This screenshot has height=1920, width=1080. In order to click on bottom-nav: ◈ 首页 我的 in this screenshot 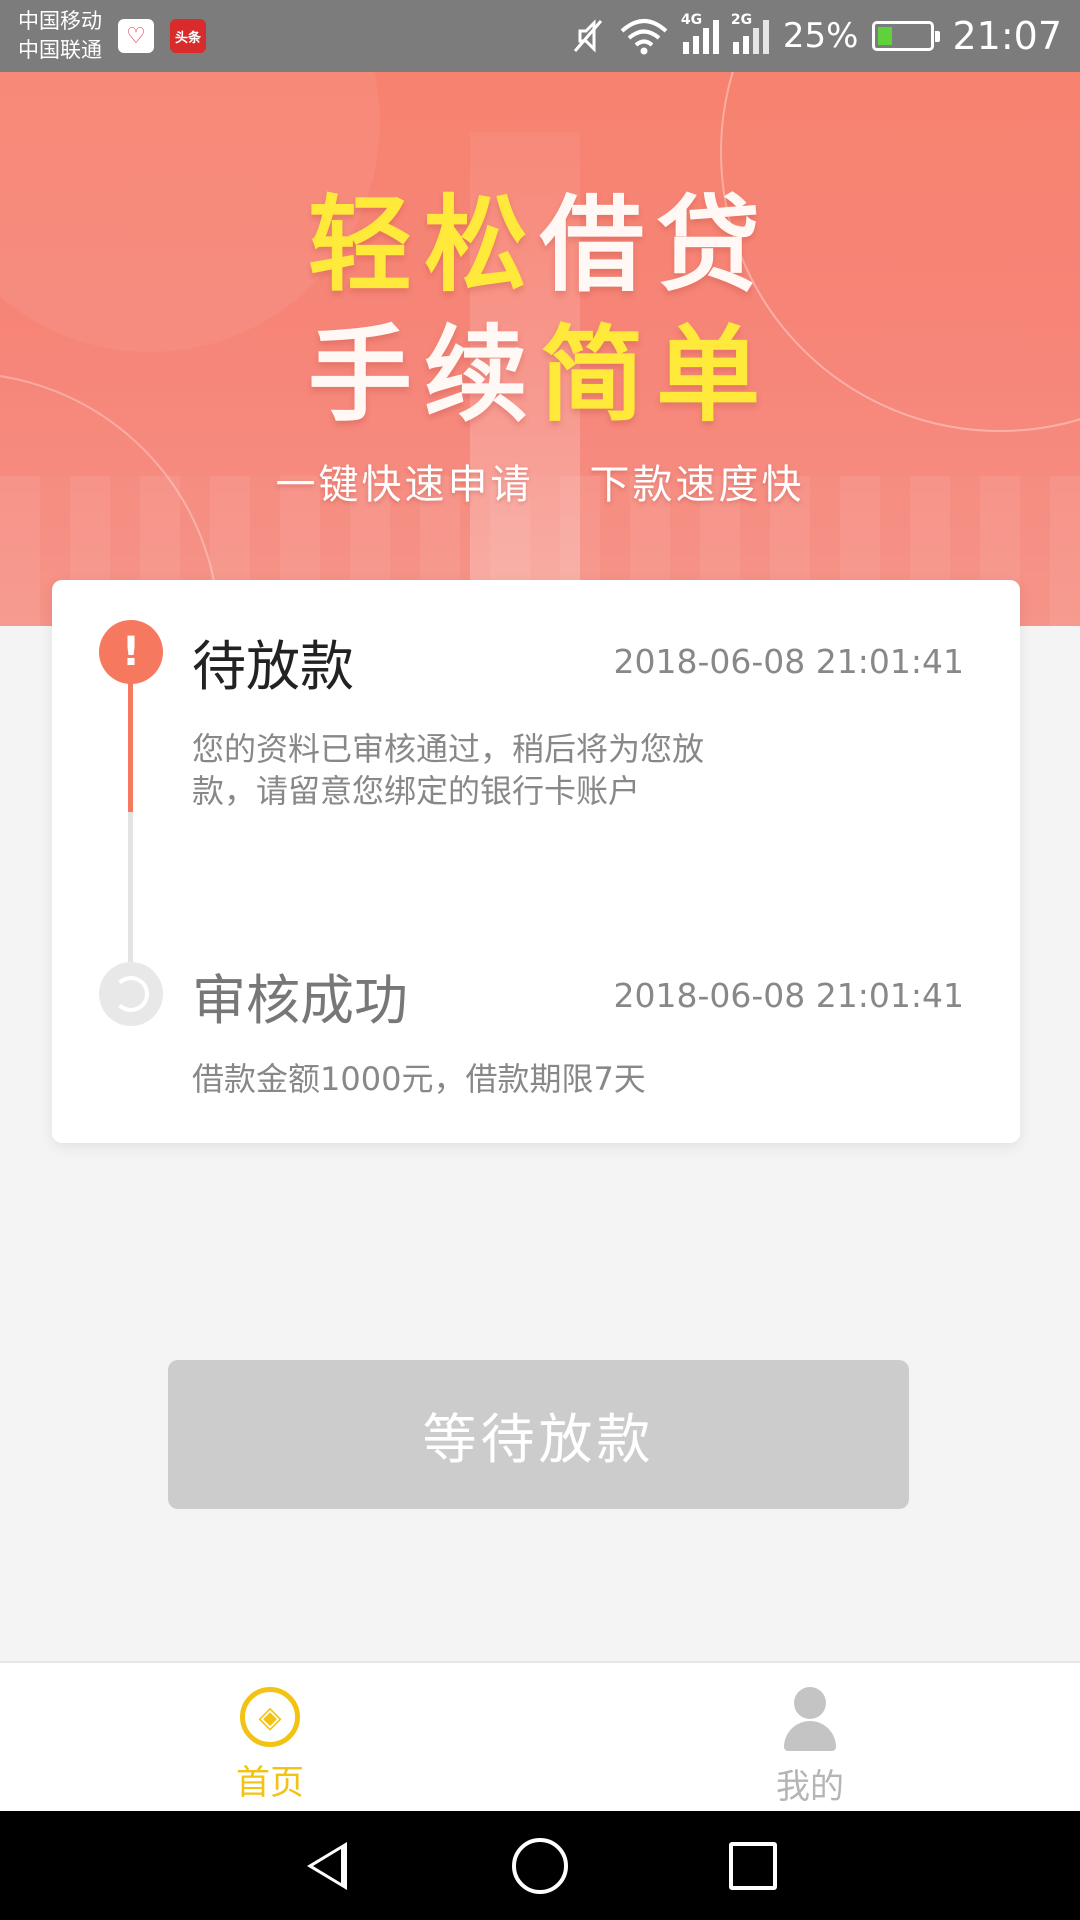, I will do `click(540, 1736)`.